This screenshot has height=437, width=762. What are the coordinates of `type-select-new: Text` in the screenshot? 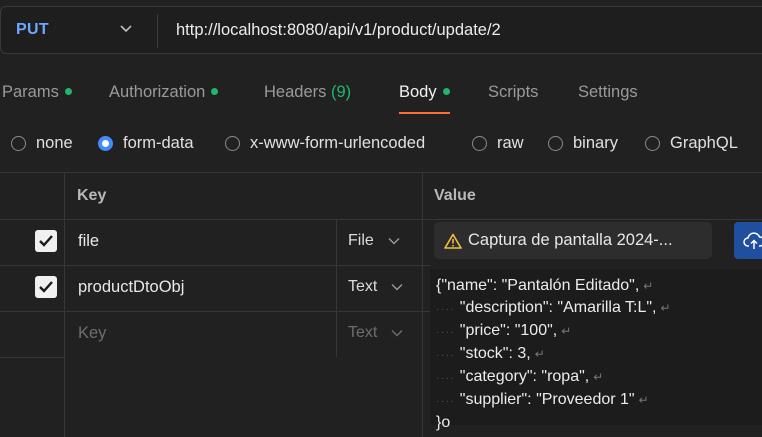 It's located at (375, 333).